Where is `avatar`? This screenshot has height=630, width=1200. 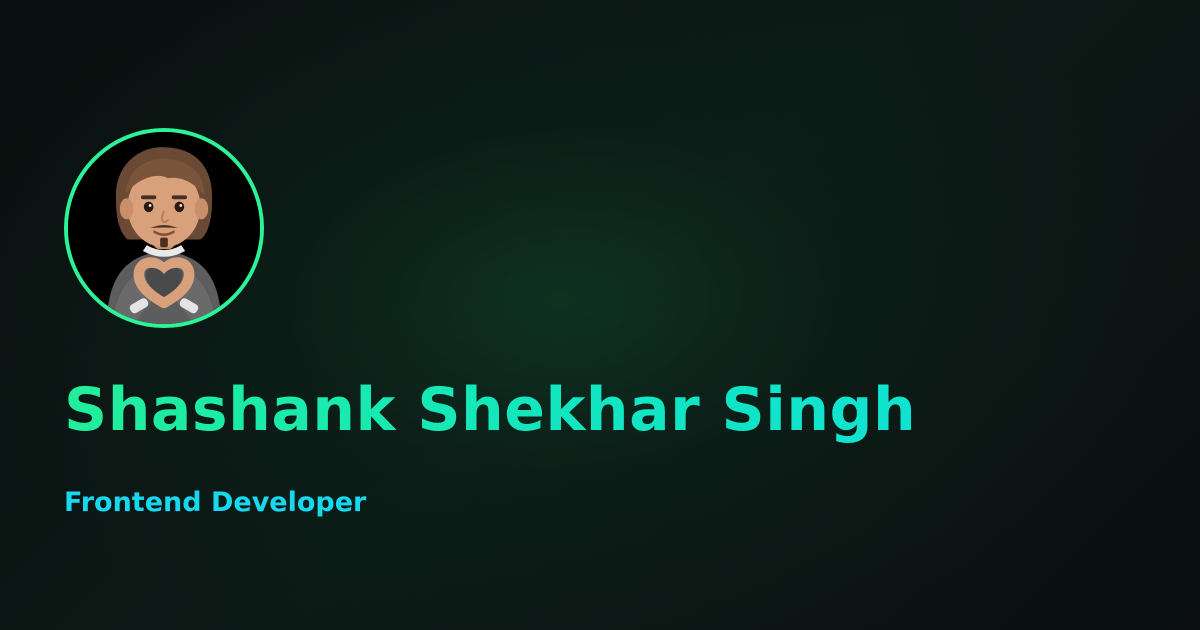 avatar is located at coordinates (164, 228).